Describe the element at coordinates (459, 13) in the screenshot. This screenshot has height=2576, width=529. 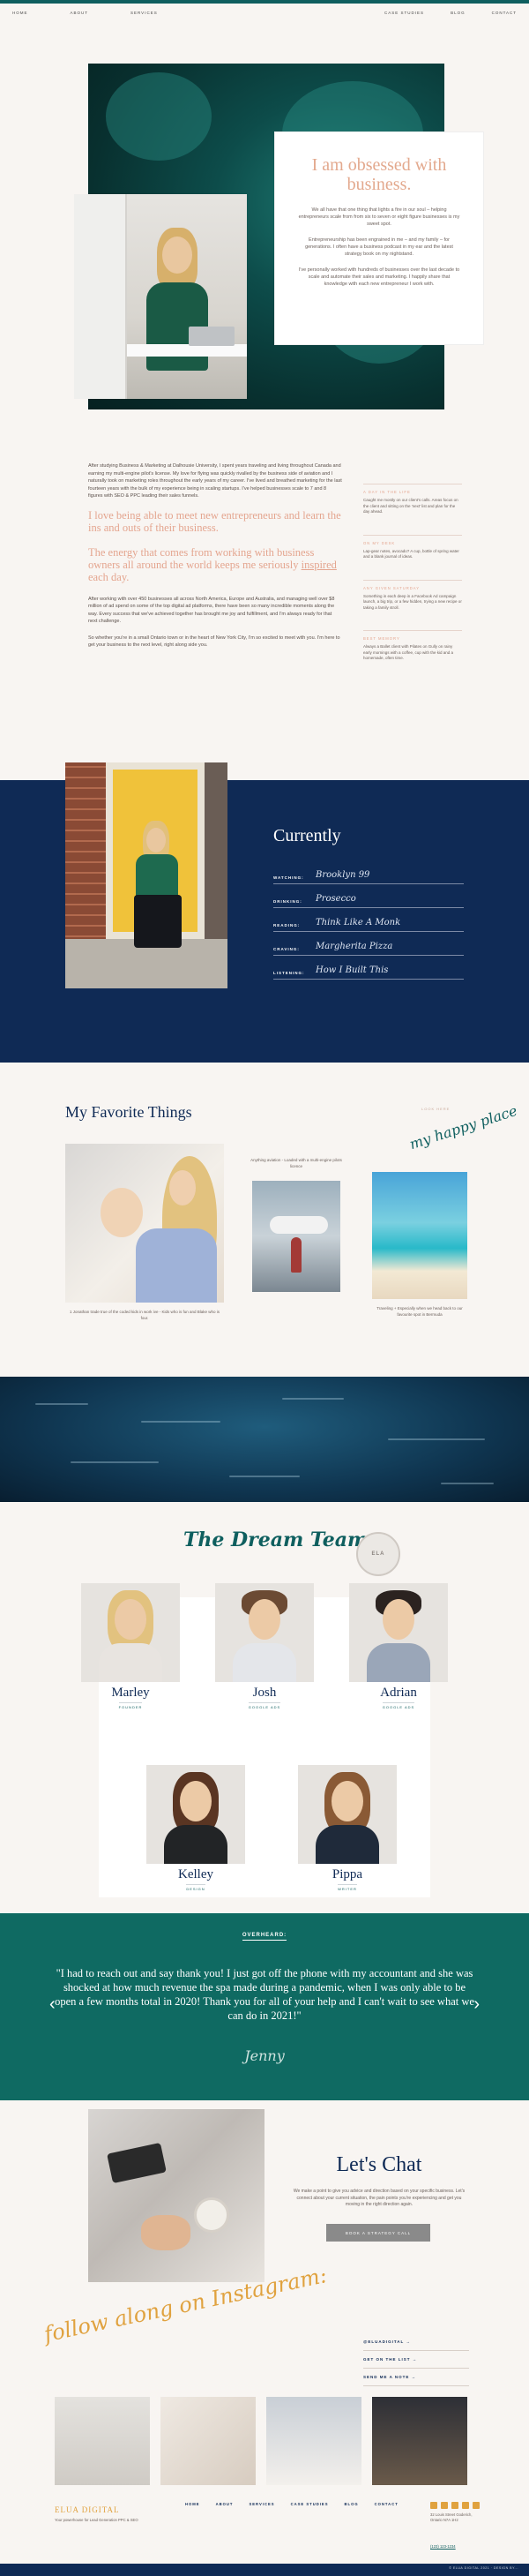
I see `nav-blog: BLOG` at that location.